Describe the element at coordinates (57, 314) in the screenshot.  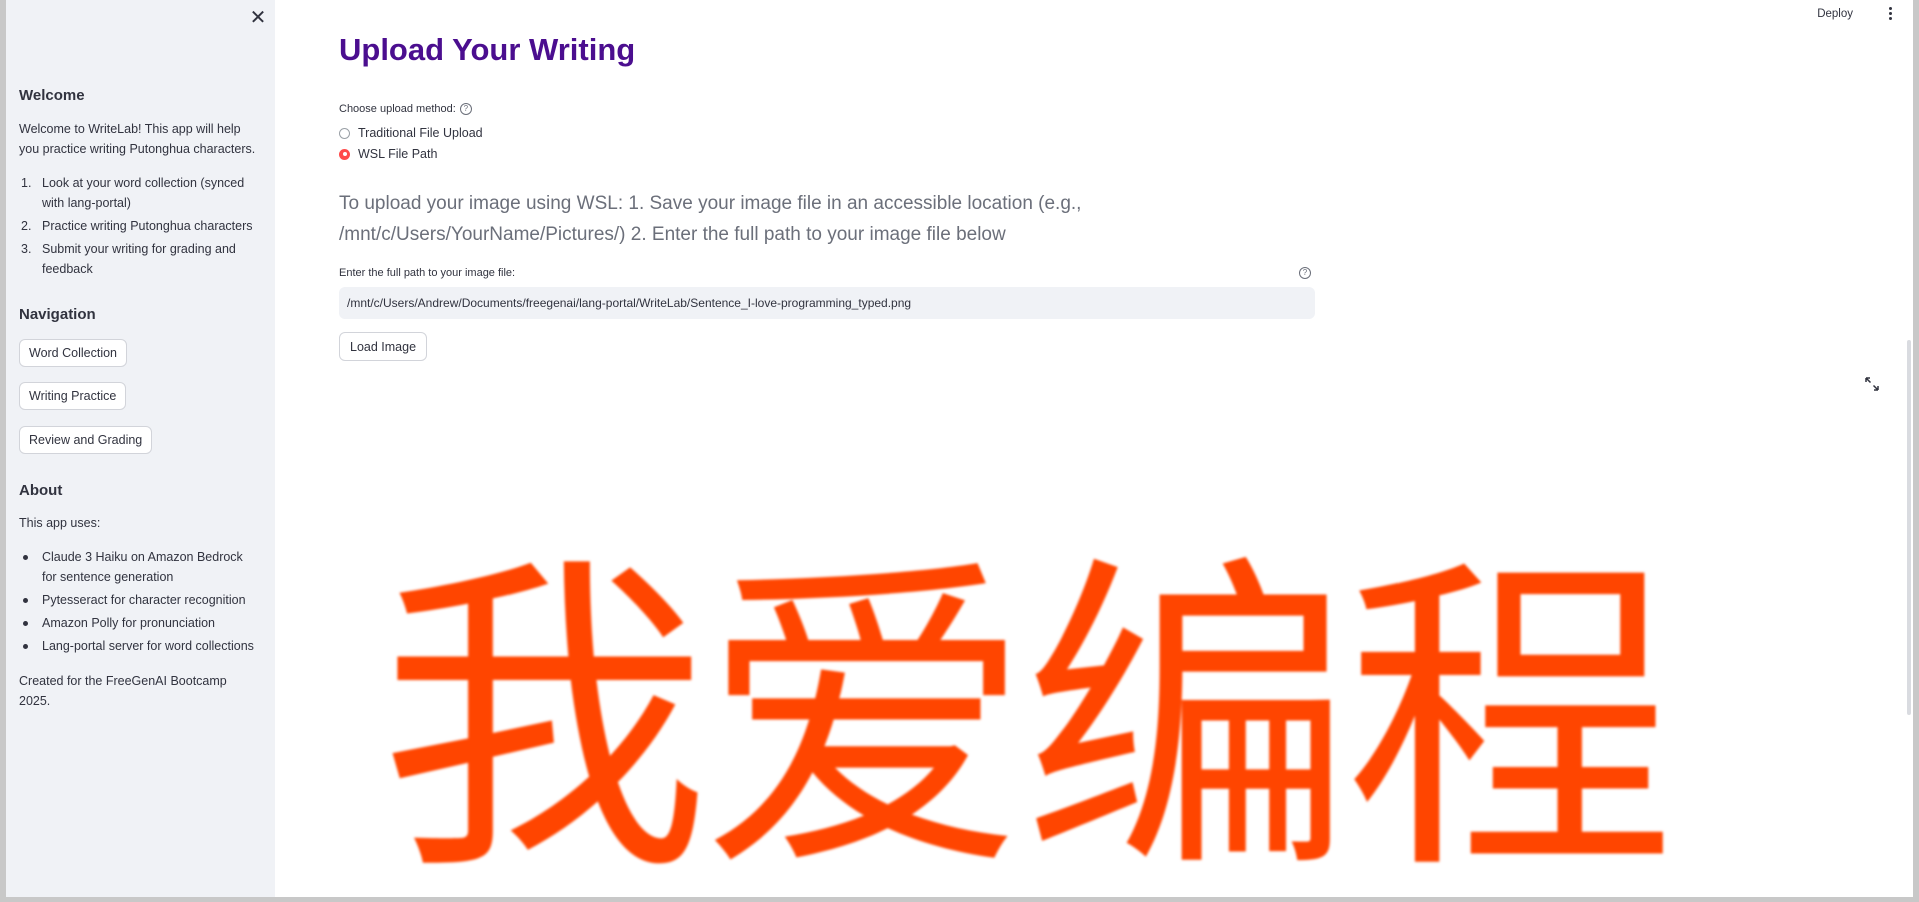
I see `navigation-heading: Navigation` at that location.